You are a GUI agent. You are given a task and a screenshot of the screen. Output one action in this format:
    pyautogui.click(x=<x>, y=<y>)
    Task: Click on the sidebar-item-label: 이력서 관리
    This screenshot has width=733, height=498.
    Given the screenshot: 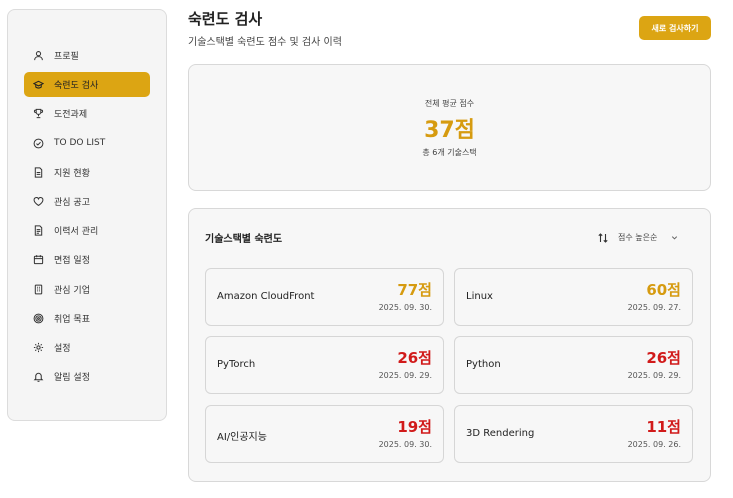 What is the action you would take?
    pyautogui.click(x=76, y=232)
    